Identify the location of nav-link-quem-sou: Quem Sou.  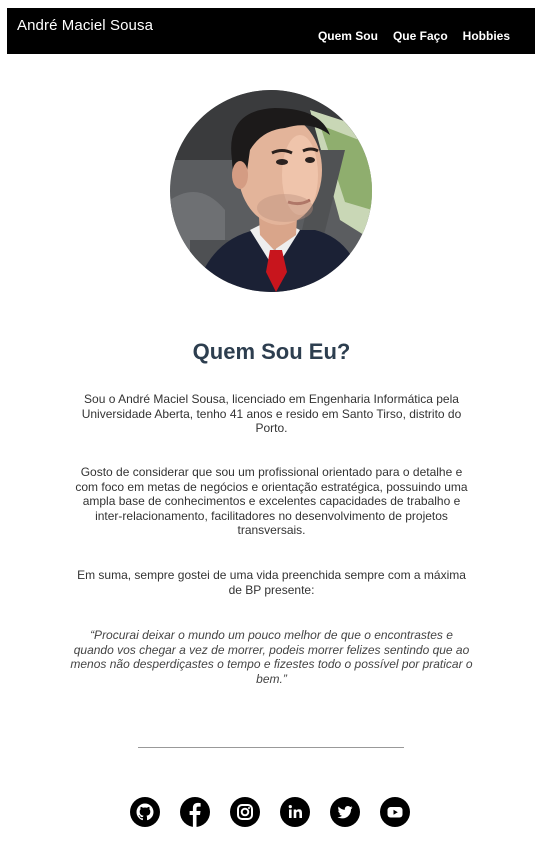
(348, 36).